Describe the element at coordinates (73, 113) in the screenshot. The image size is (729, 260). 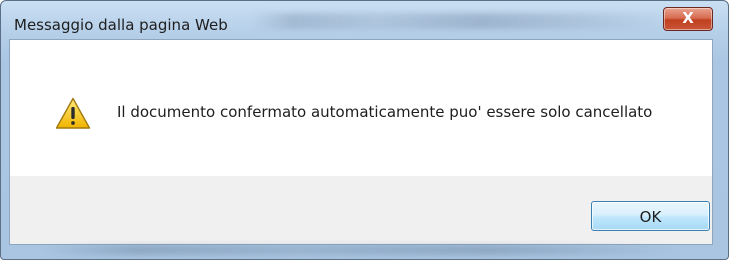
I see `warning-icon` at that location.